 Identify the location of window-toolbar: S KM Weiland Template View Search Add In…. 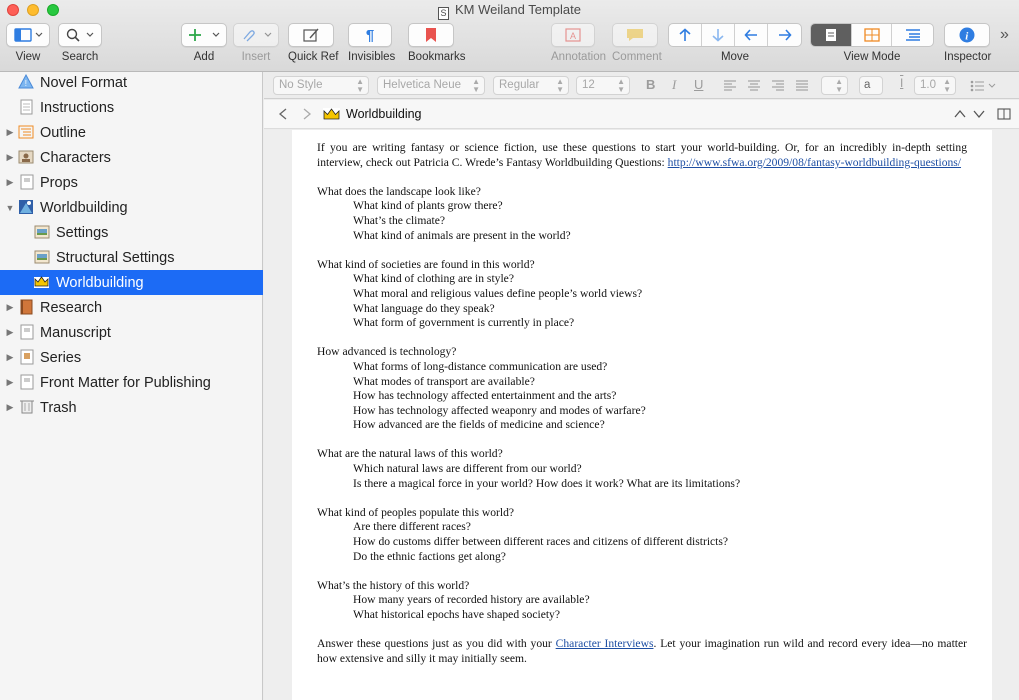
(509, 36).